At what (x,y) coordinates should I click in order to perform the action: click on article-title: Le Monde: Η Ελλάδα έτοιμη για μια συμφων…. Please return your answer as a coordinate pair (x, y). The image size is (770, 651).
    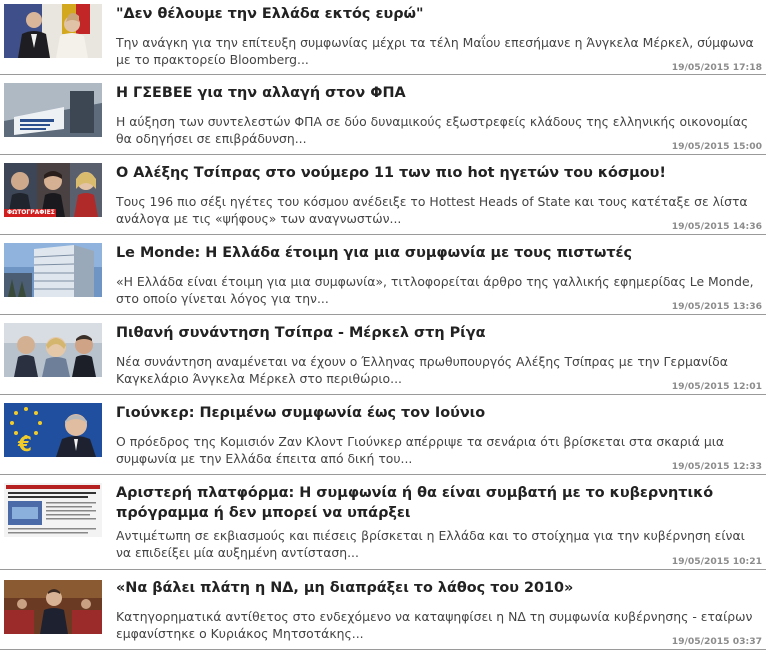
    Looking at the image, I should click on (438, 253).